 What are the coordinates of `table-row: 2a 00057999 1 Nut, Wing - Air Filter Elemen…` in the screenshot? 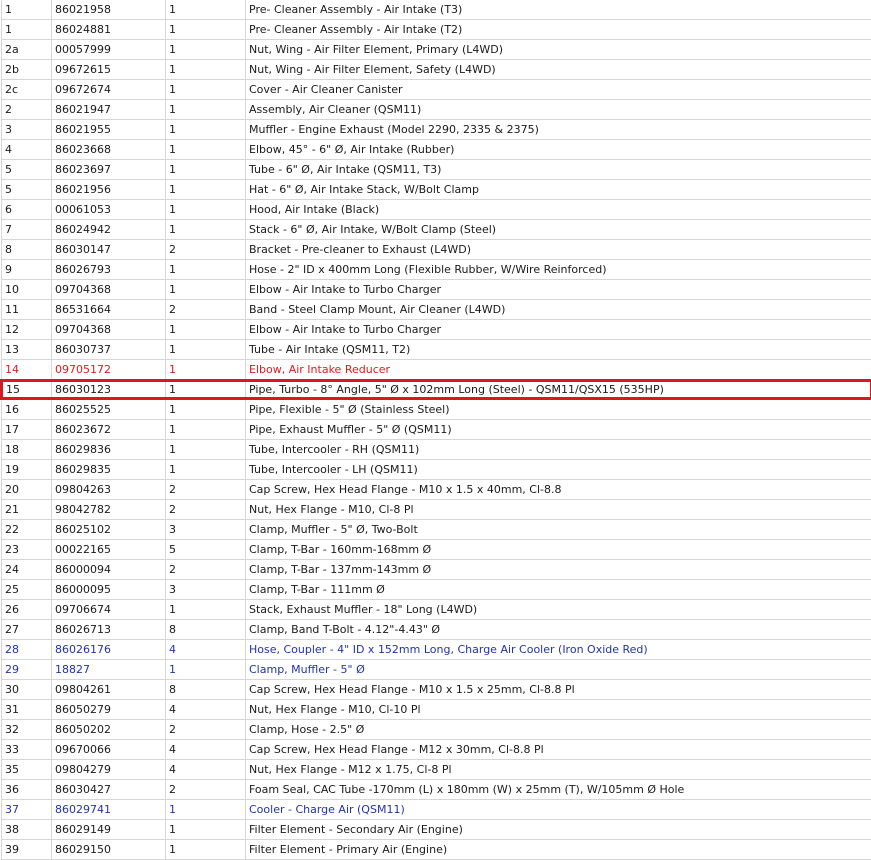 It's located at (436, 49).